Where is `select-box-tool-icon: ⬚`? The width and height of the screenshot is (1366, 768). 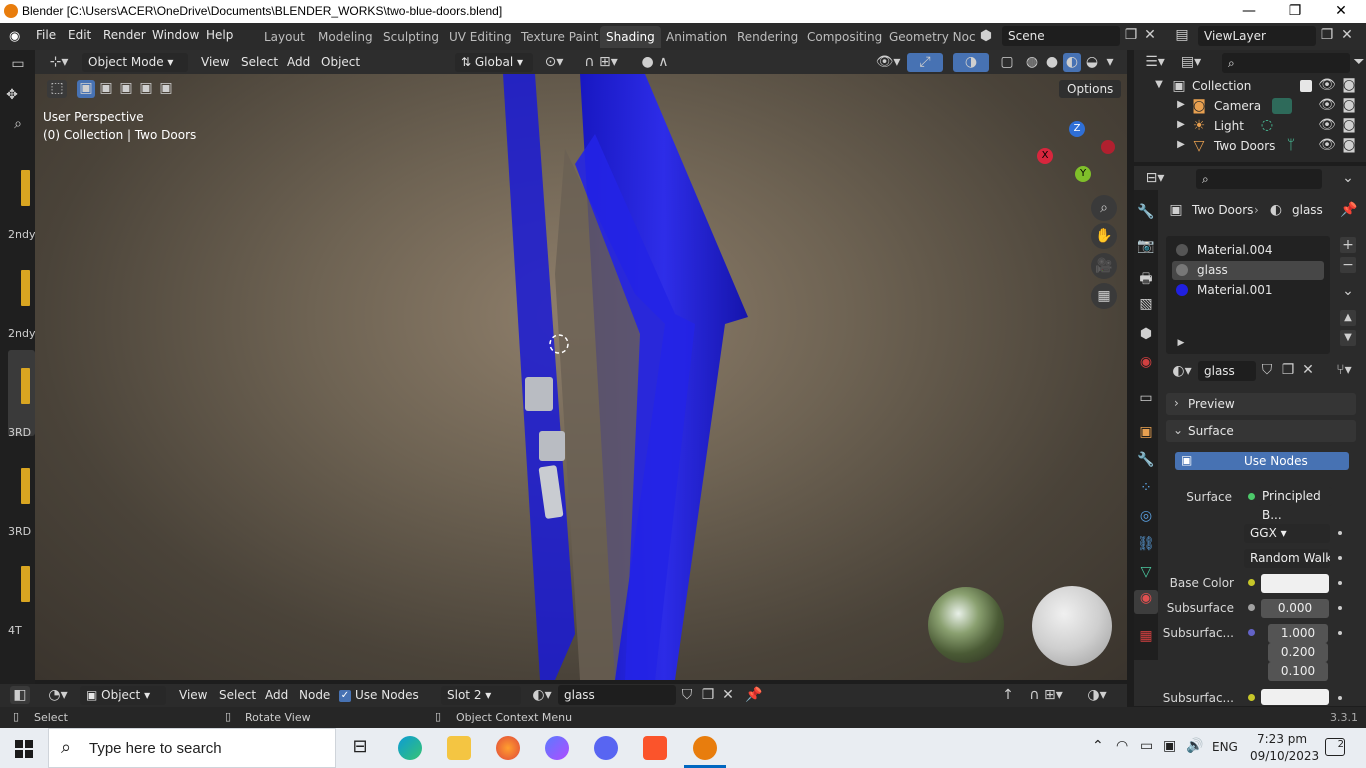
select-box-tool-icon: ⬚ is located at coordinates (57, 89).